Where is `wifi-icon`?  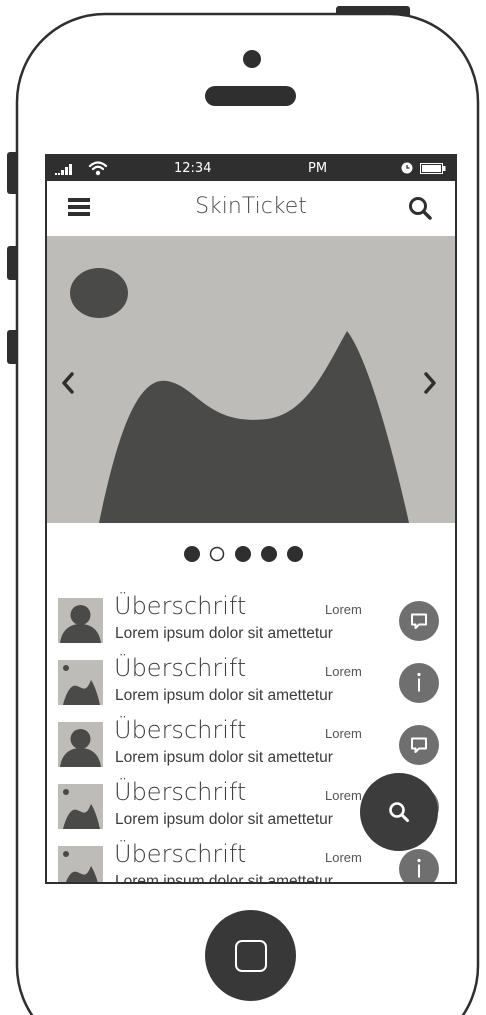
wifi-icon is located at coordinates (98, 168).